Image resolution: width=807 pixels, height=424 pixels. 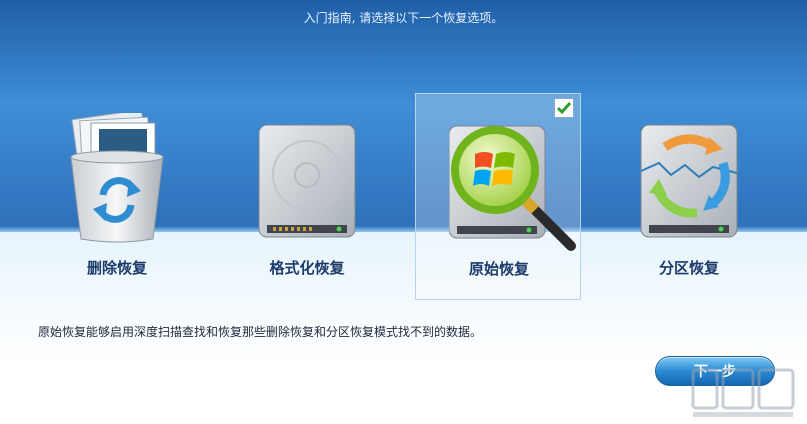 What do you see at coordinates (117, 176) in the screenshot?
I see `recycle-bin-icon` at bounding box center [117, 176].